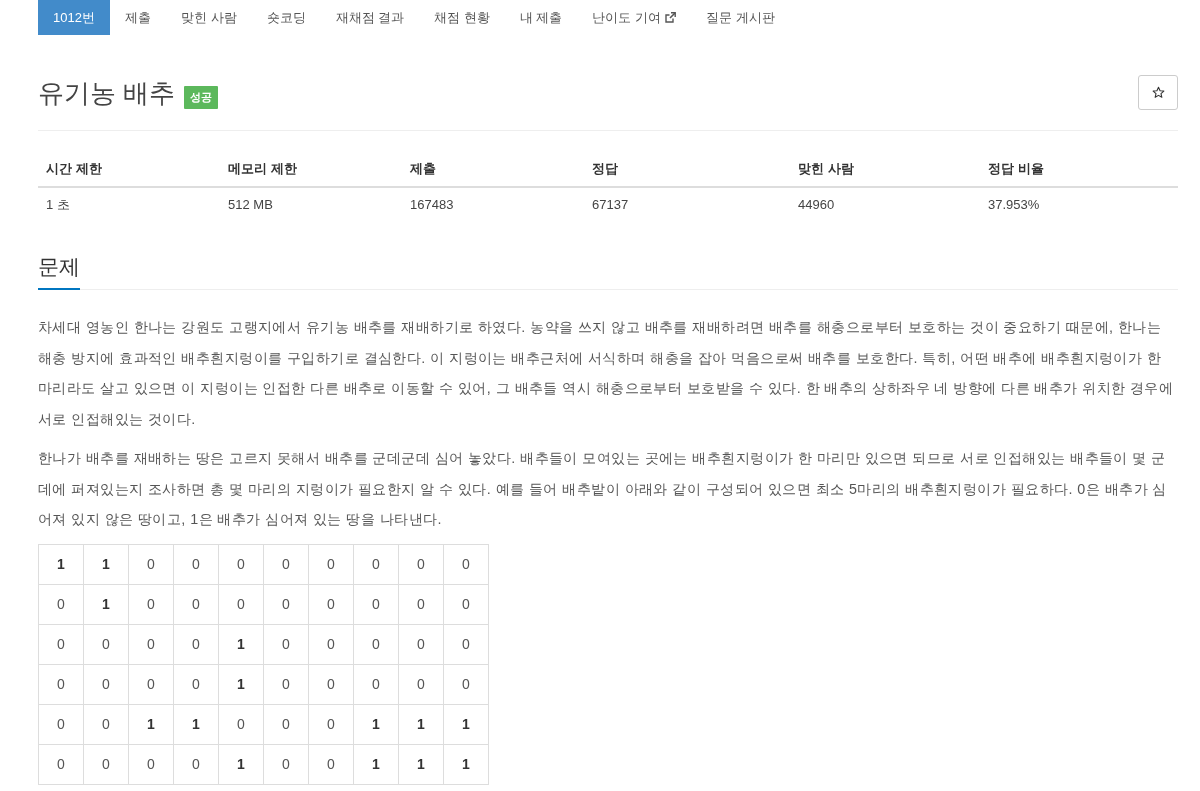  What do you see at coordinates (603, 489) in the screenshot?
I see `paragraph: 한나가 배추를 재배하는 땅은 고르지 못해서 배추를 군데군데 심어 놓았다. 배추들이 모여있는 곳에는 배추흰지렁이가 한 마리만 있으면 되므로 서로 인접해있는 배추들이 몇 군데에 퍼져있는지 조사하면 총 몇 마리의 지렁이가 필요한지 알 수 있다. 예를 들어 배추밭이 아래와 같이 구성되어 있으면 최소 5마리의 배추흰지렁이가 필요하다. 0은 배추가 심어져 있지 않은 땅이고, 1은 배추가 심어져 있는 땅을 나타낸다.` at bounding box center [603, 489].